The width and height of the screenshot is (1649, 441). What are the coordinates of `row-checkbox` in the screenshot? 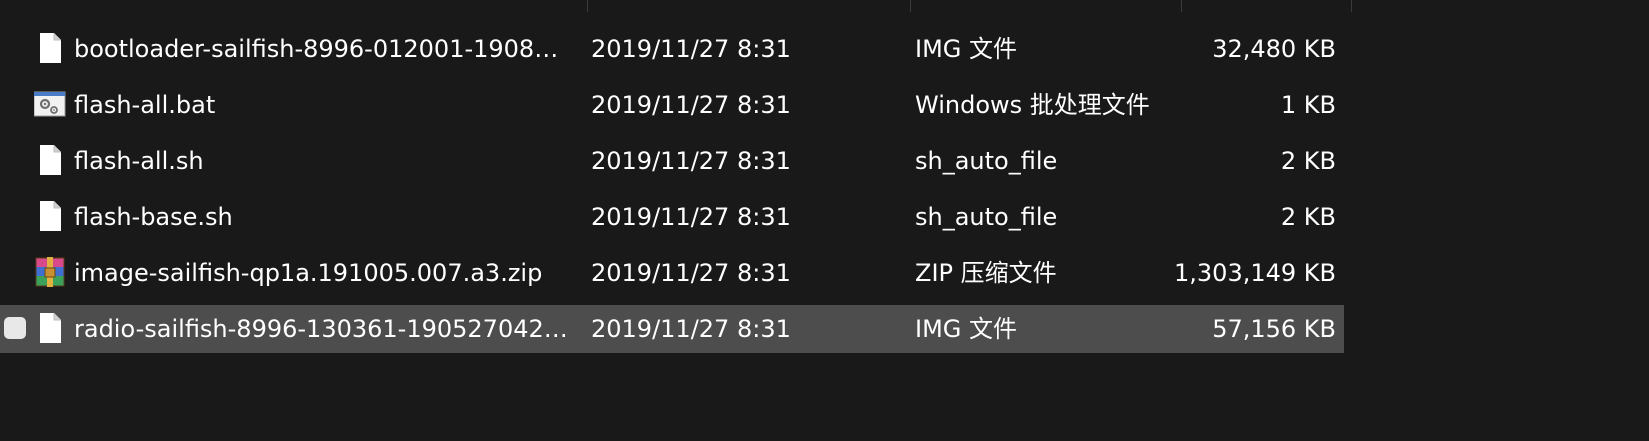 It's located at (15, 328).